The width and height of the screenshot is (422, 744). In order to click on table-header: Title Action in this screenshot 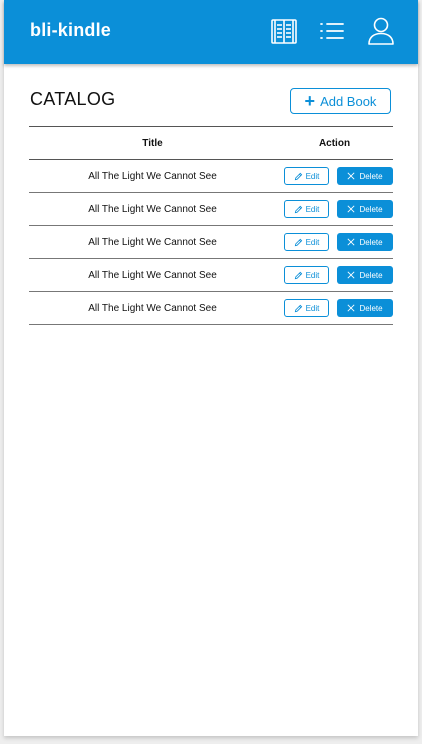, I will do `click(211, 143)`.